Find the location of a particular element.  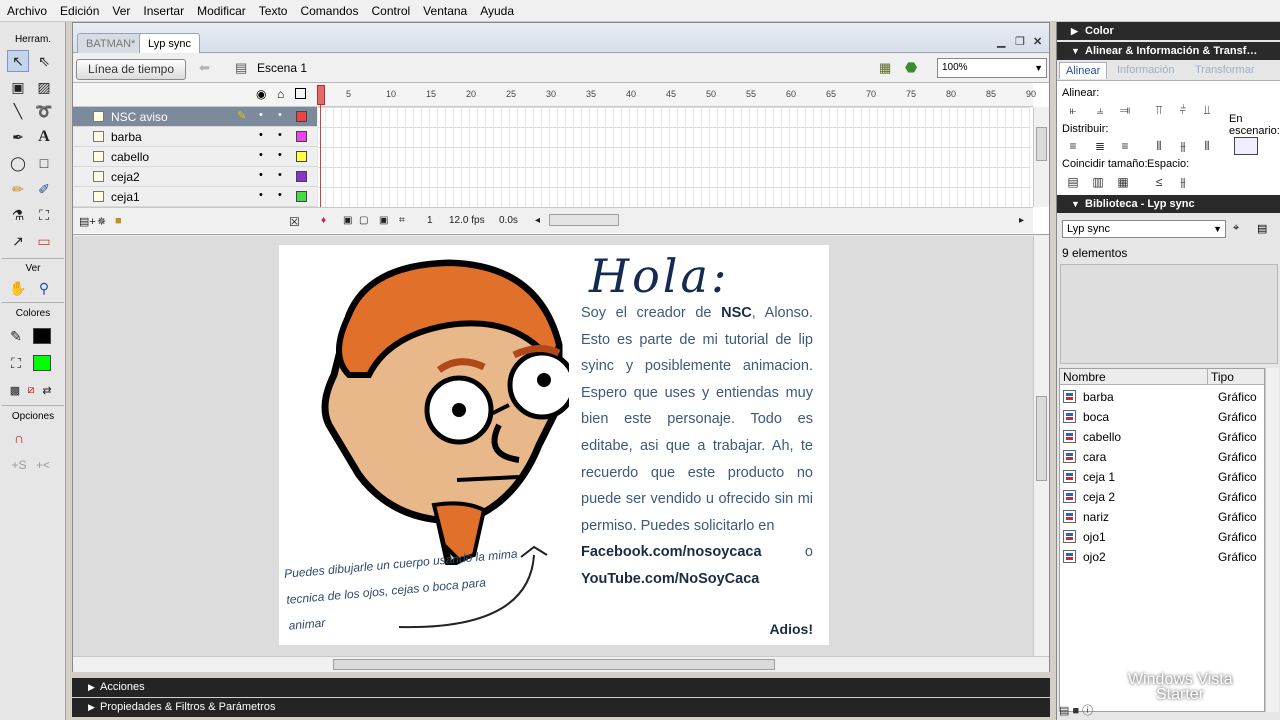

library-item: cabello Gráfico is located at coordinates (1162, 437).